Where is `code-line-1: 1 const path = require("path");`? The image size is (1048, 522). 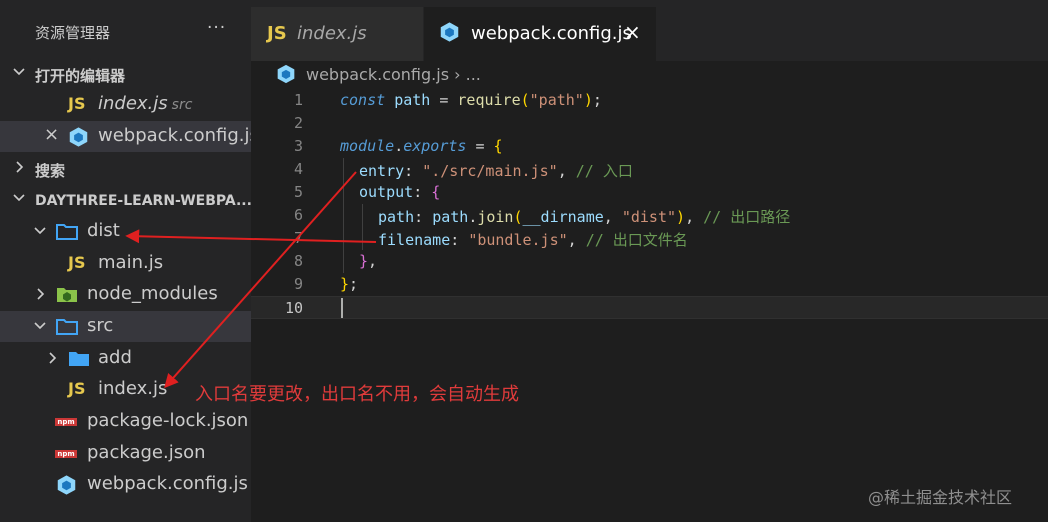 code-line-1: 1 const path = require("path"); is located at coordinates (649, 100).